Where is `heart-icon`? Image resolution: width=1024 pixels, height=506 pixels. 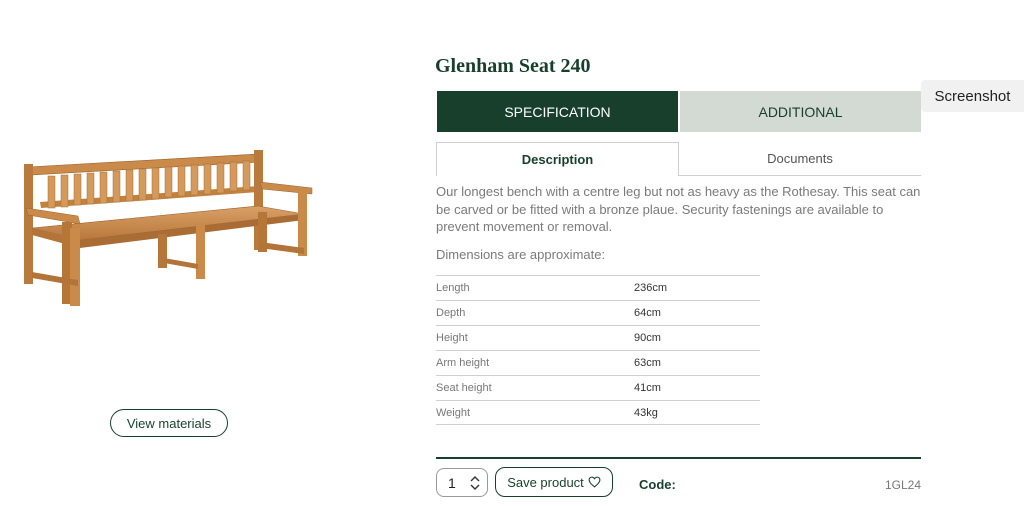 heart-icon is located at coordinates (594, 482).